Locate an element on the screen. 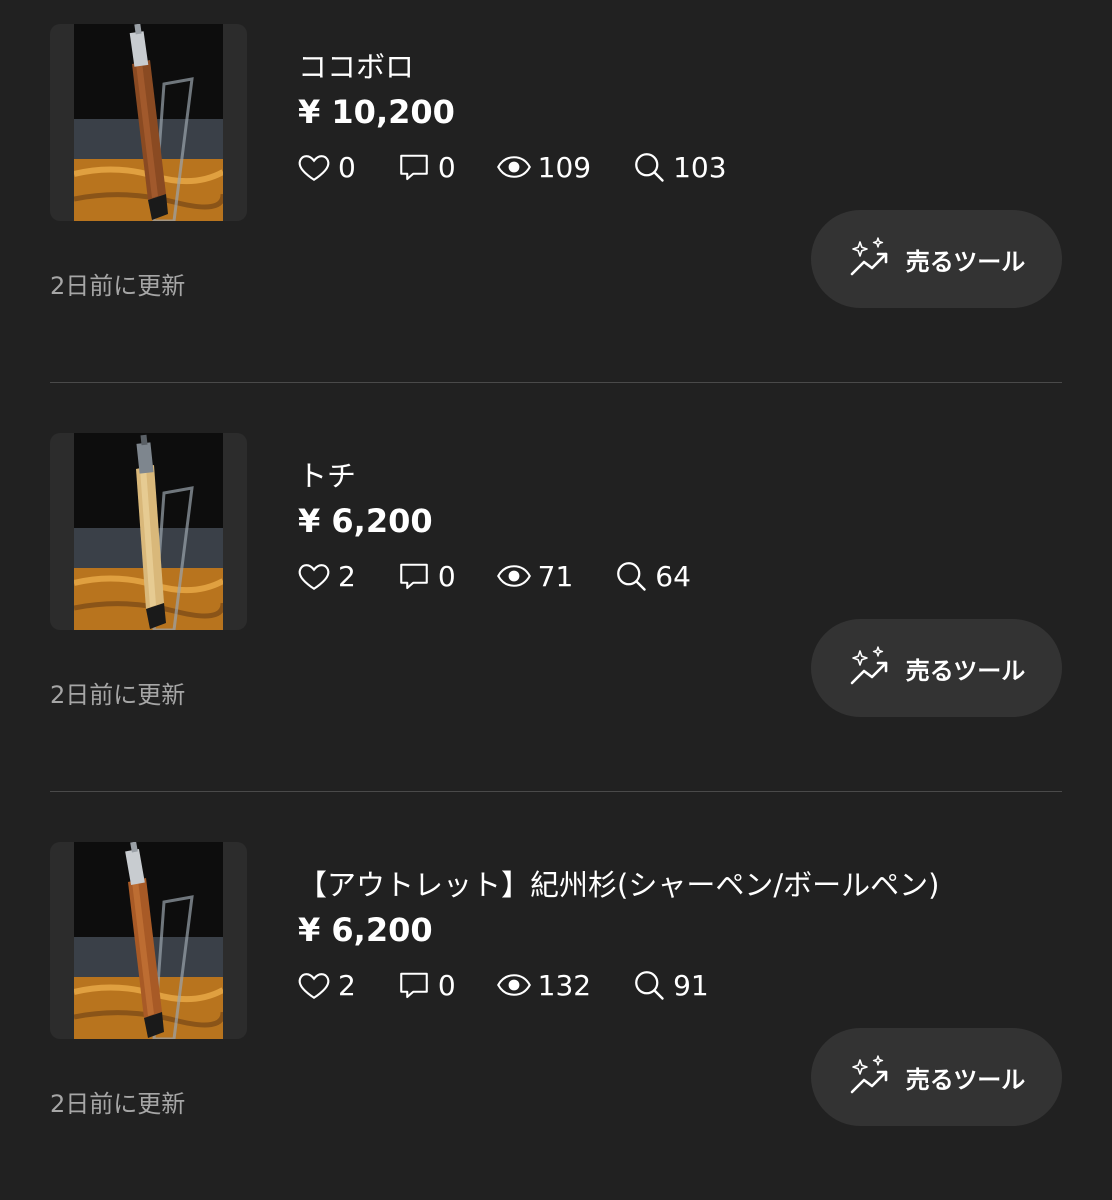  product-stats: 0 0 109 103 is located at coordinates (531, 167).